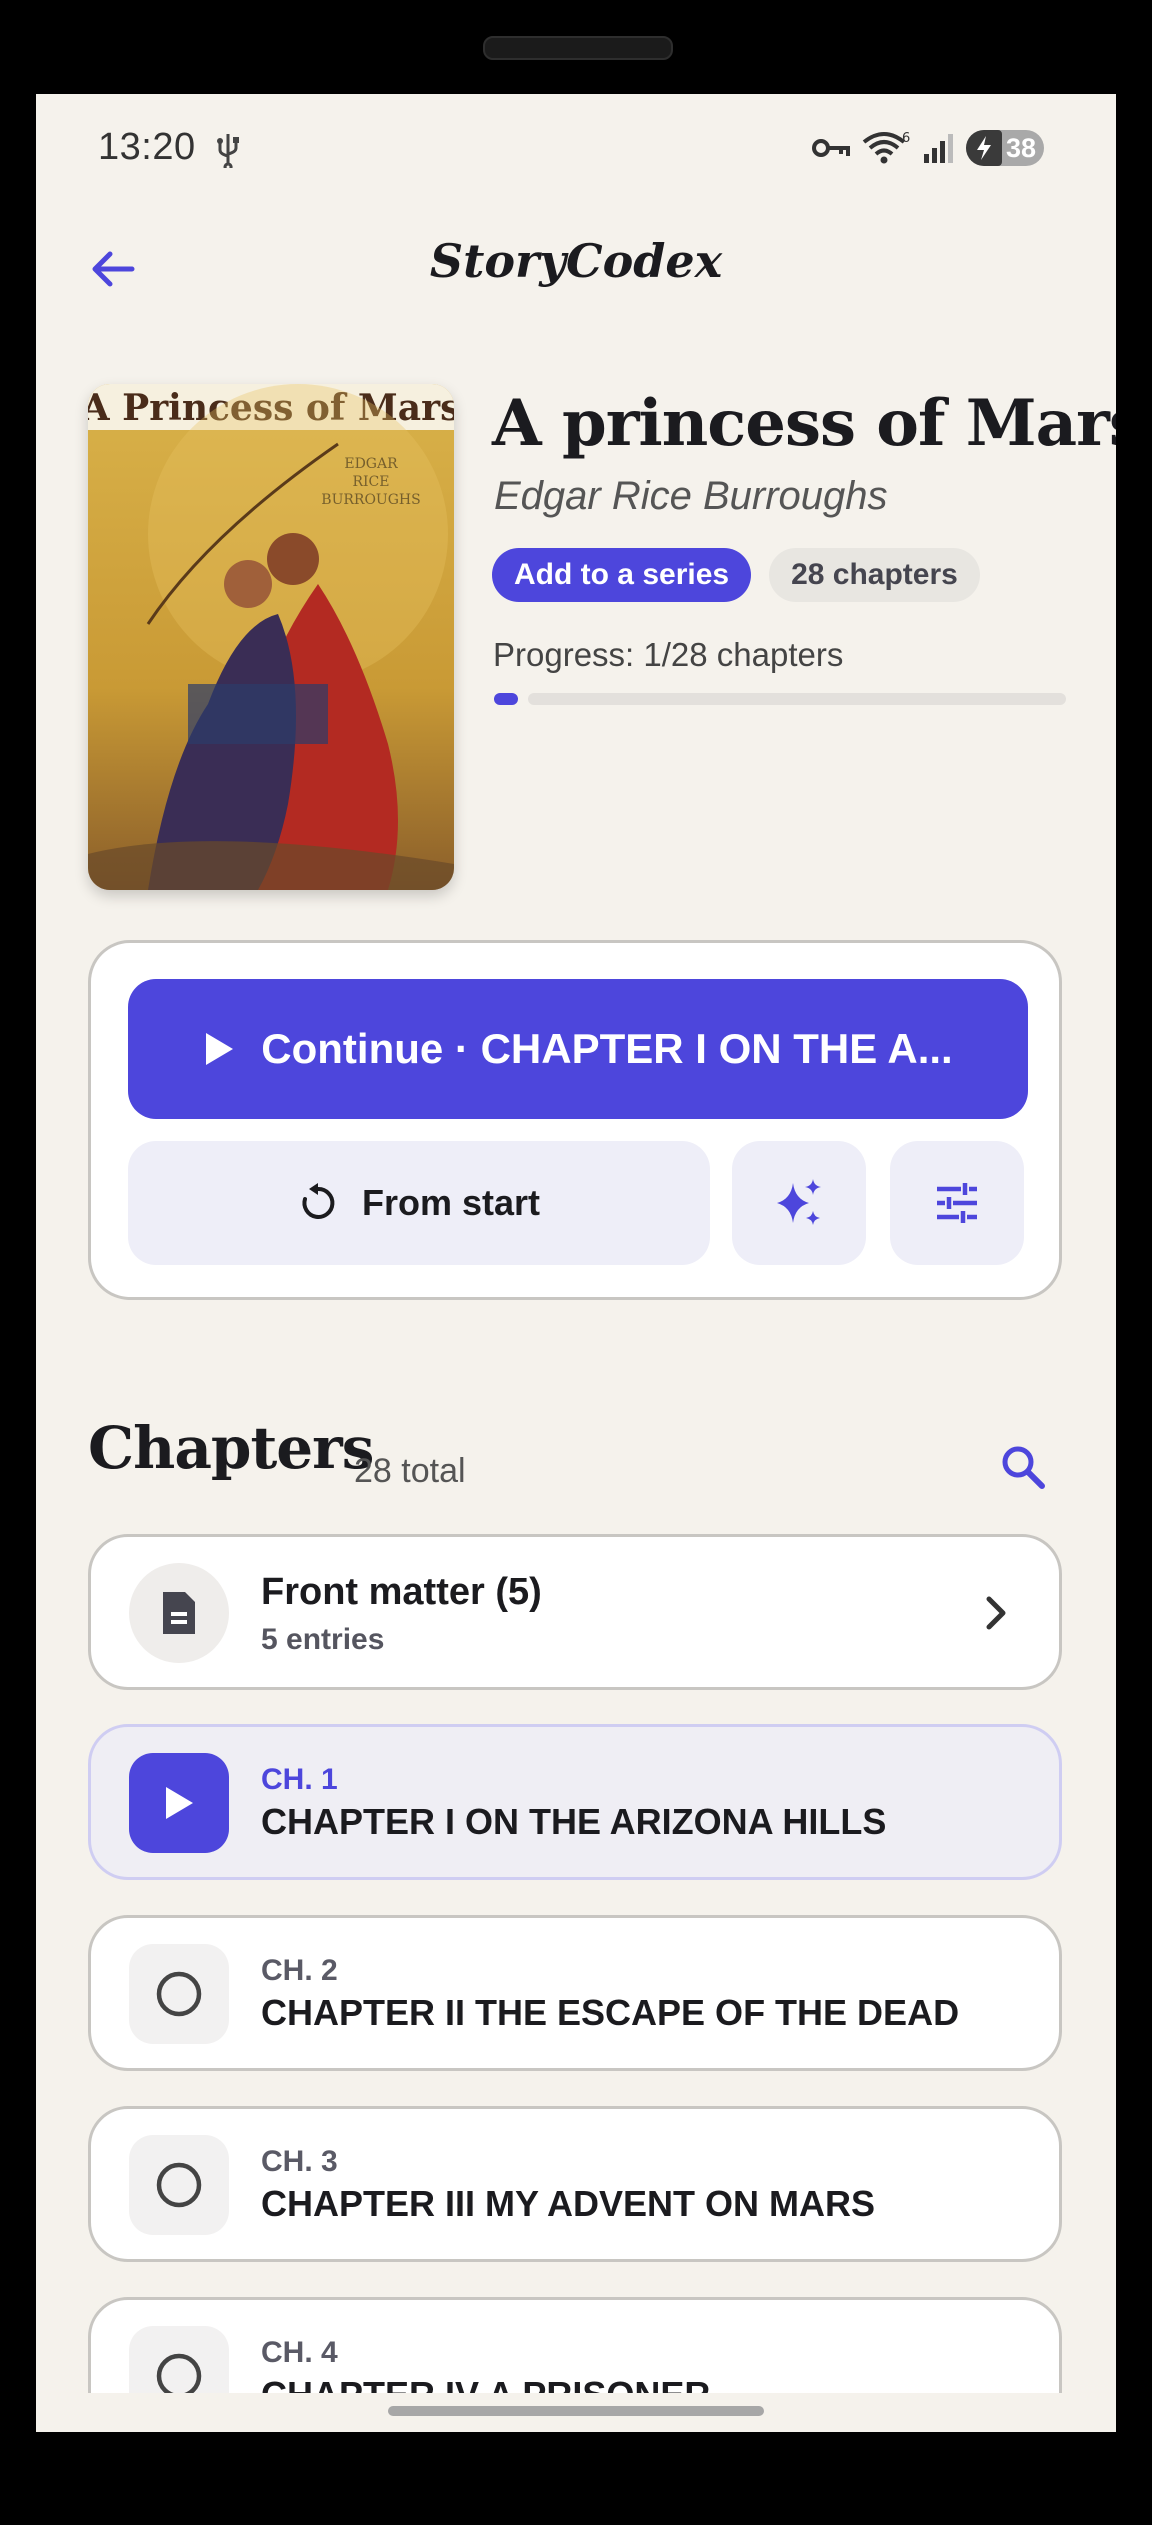  I want to click on status-icons: 6 38, so click(928, 148).